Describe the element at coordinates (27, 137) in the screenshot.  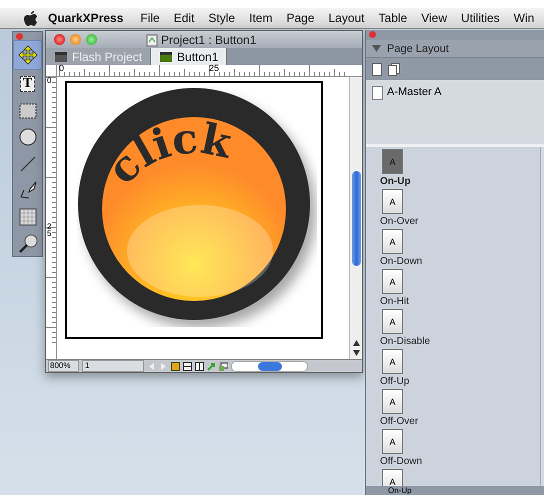
I see `oval-icon` at that location.